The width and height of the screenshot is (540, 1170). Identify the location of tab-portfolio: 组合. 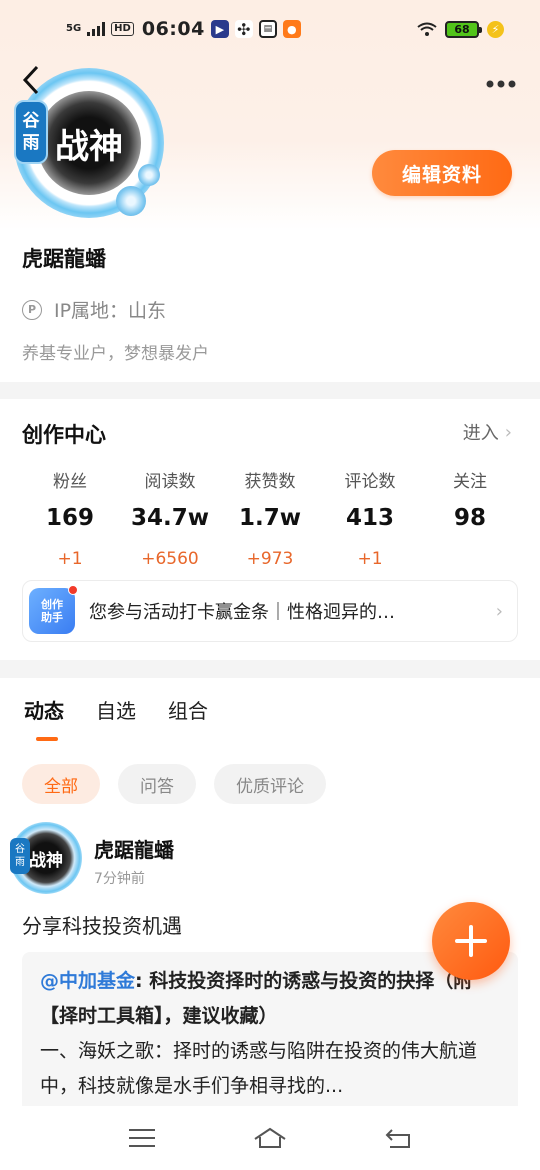
(188, 709).